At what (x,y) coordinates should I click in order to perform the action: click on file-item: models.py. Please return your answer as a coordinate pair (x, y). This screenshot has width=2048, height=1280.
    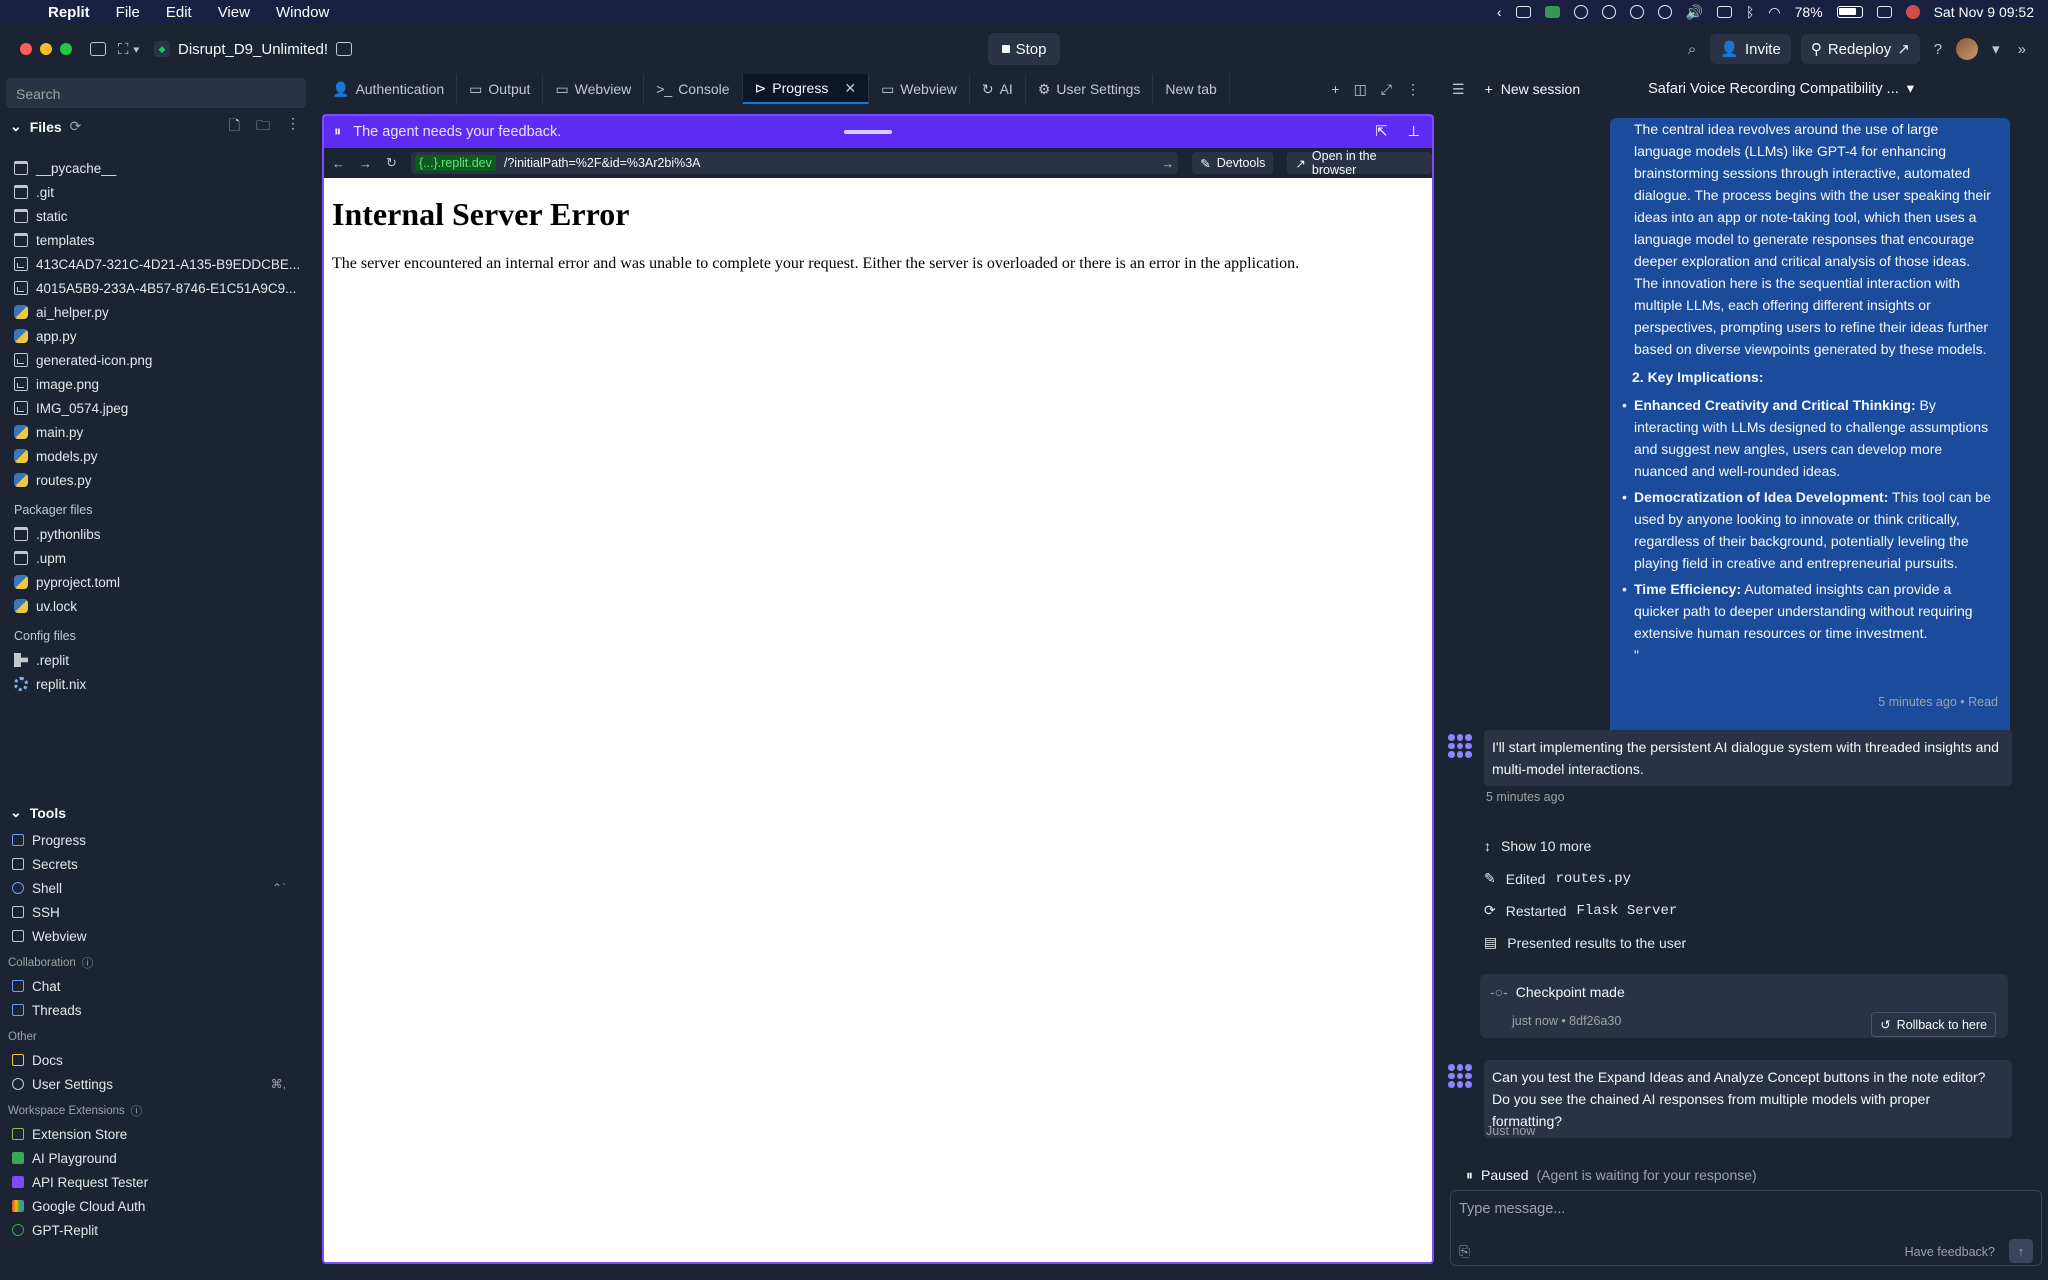
    Looking at the image, I should click on (150, 456).